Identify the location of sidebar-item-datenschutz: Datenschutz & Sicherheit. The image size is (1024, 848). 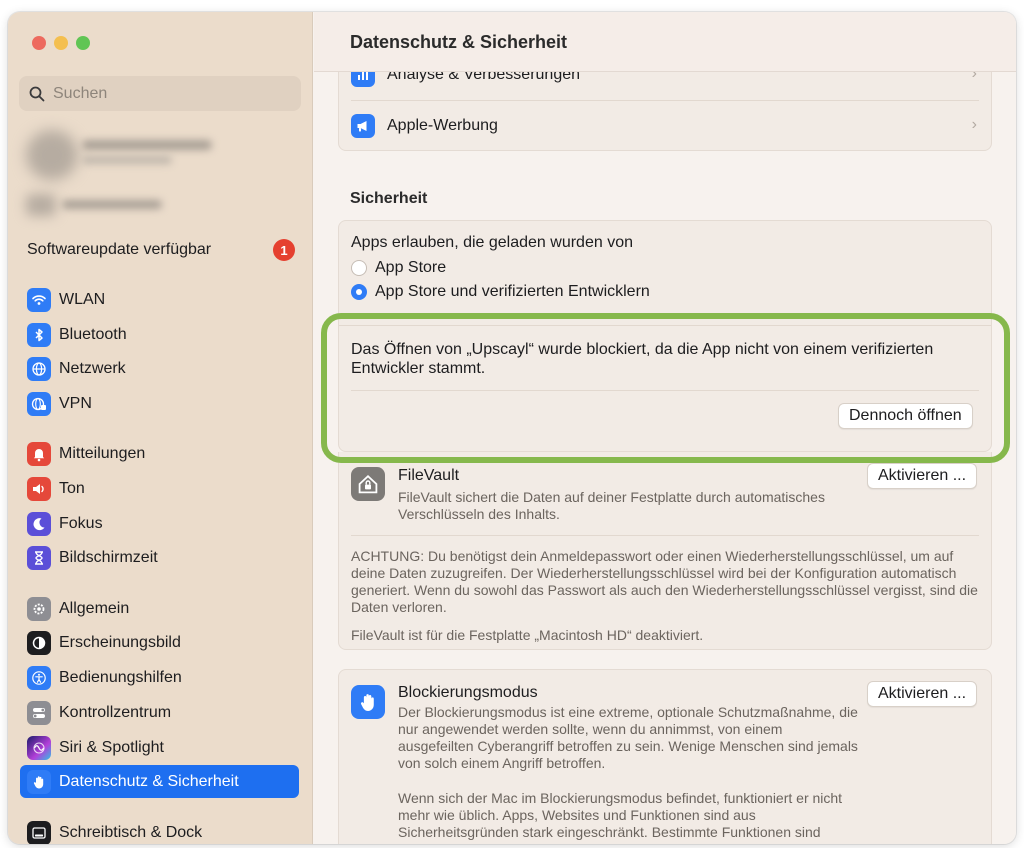
(159, 781).